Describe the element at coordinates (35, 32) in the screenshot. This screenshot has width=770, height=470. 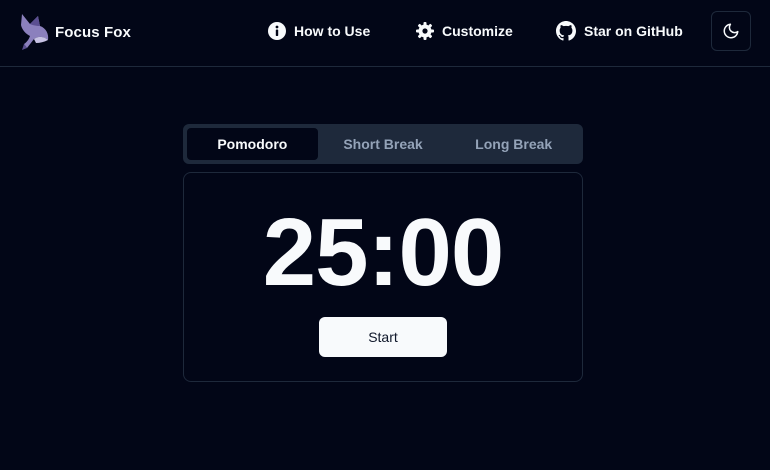
I see `fox-logo-icon` at that location.